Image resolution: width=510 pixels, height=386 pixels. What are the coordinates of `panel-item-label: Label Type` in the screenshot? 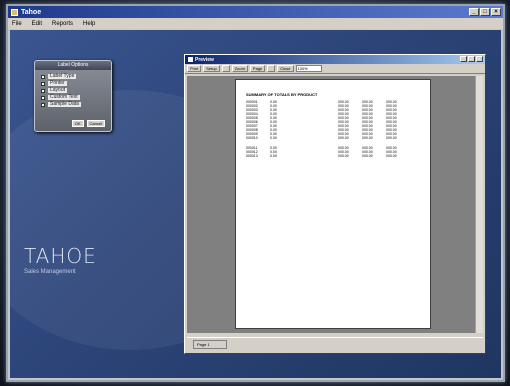 It's located at (62, 76).